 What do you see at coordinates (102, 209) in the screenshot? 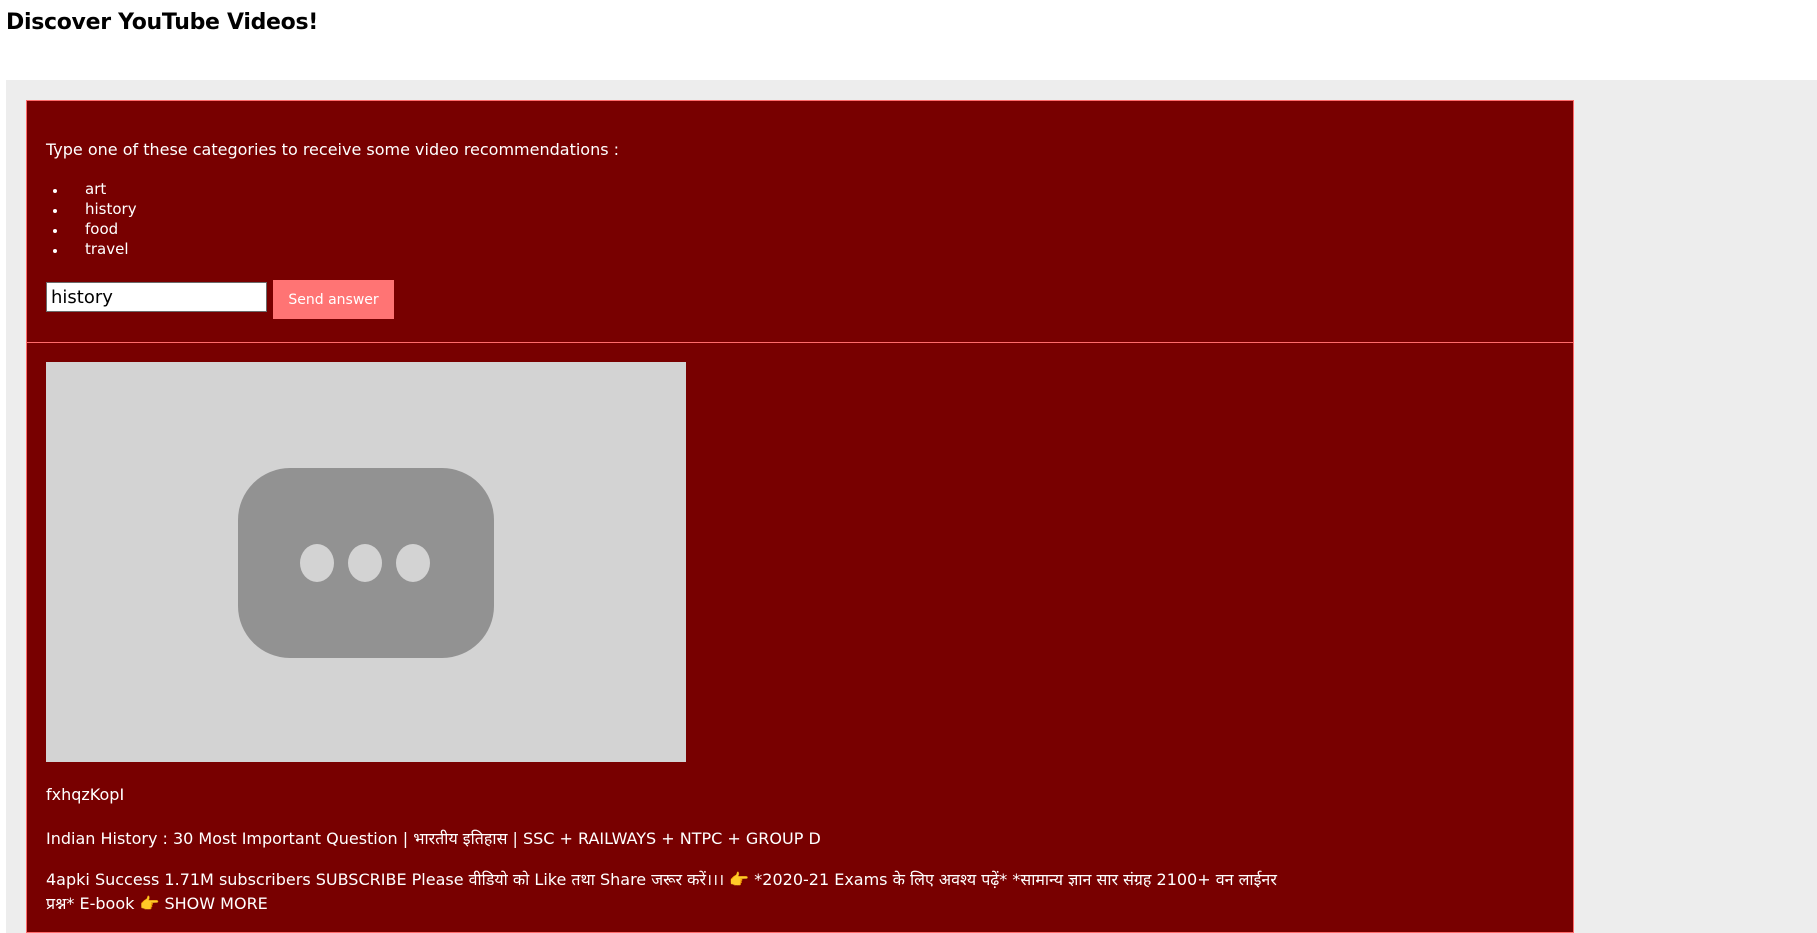
I see `category-item-history: history` at bounding box center [102, 209].